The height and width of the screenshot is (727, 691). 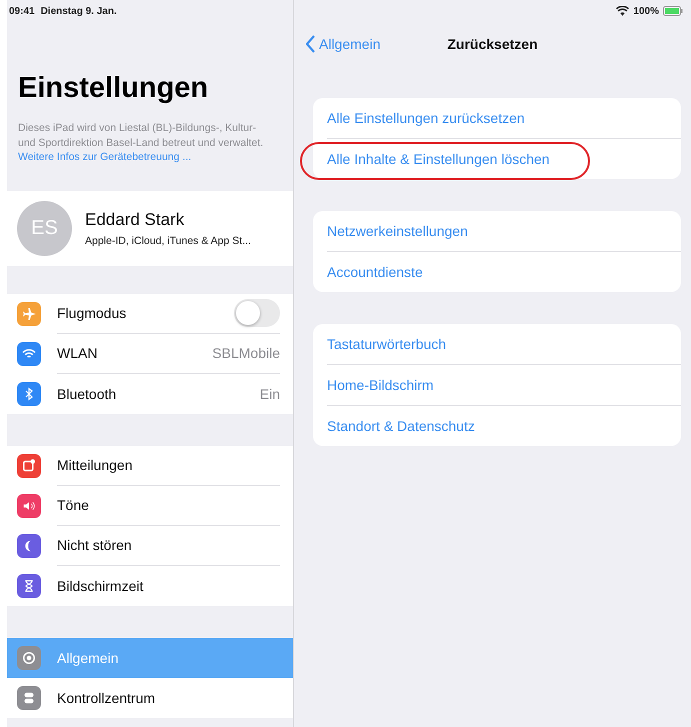 I want to click on wifi-icon, so click(x=623, y=11).